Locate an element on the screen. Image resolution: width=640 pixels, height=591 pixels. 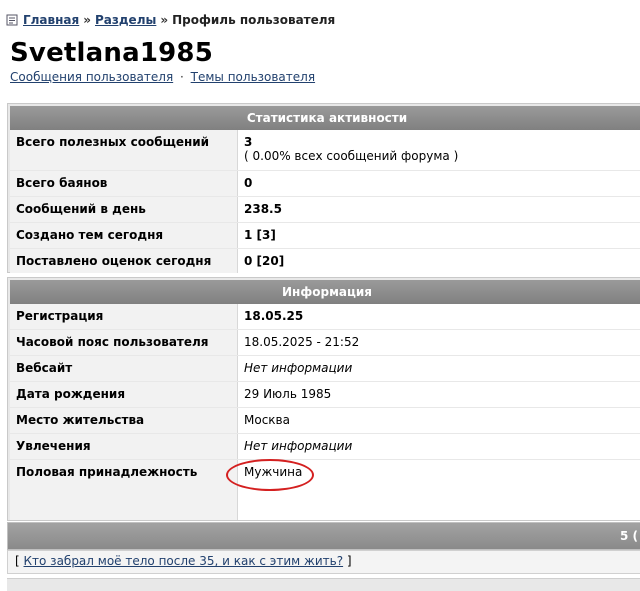
website-value: Нет информации is located at coordinates (298, 368).